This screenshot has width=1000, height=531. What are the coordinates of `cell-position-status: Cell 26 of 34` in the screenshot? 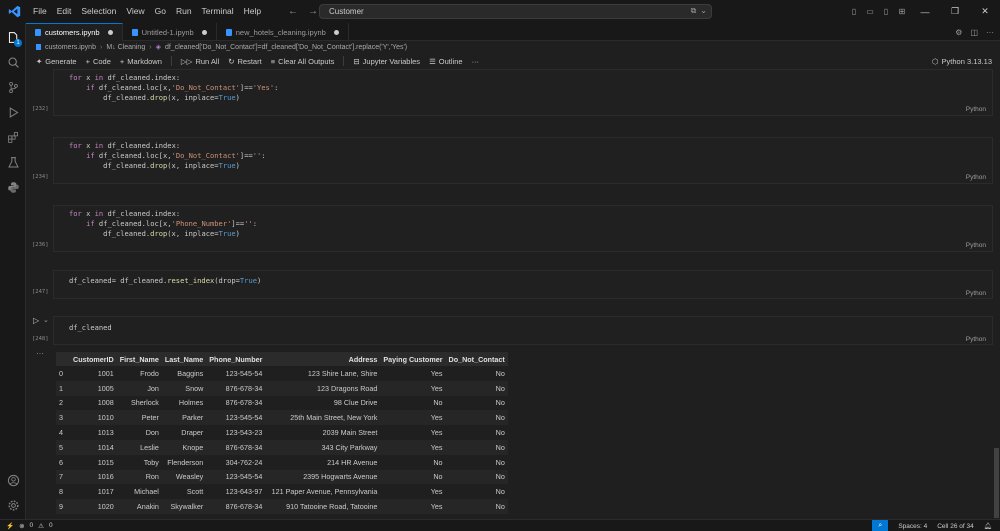 It's located at (955, 526).